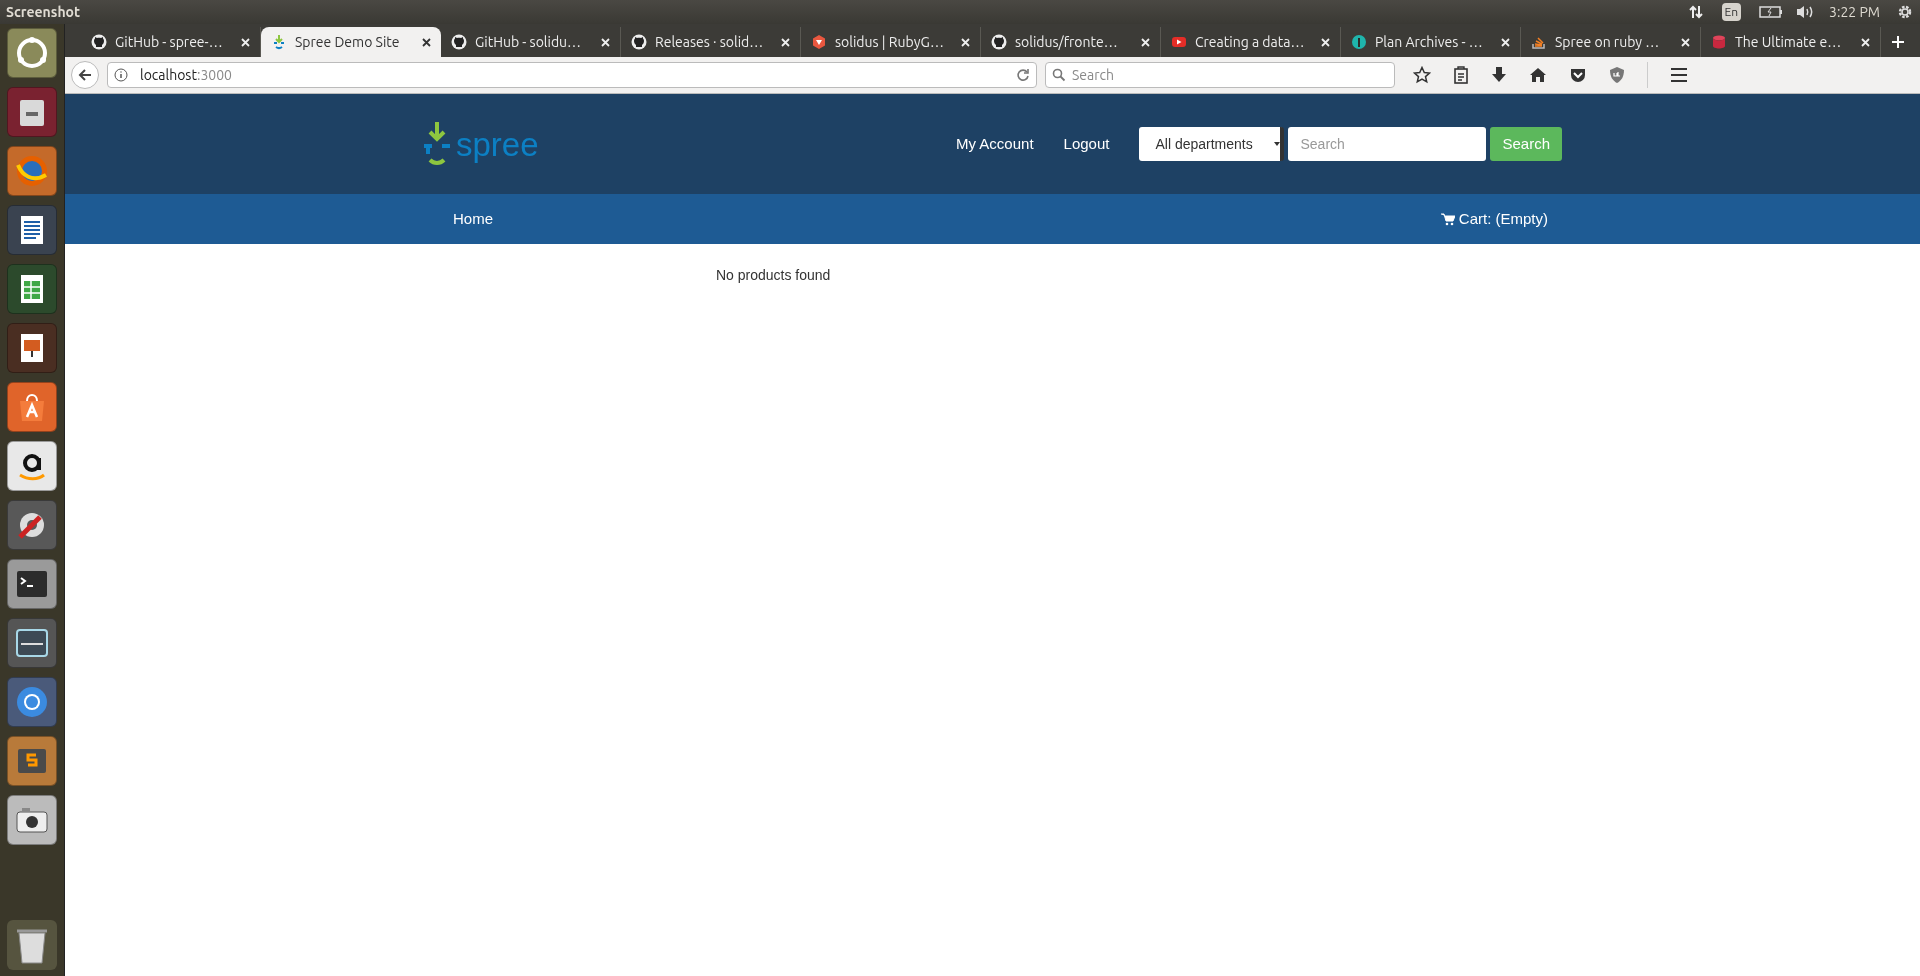  I want to click on star-icon, so click(1422, 75).